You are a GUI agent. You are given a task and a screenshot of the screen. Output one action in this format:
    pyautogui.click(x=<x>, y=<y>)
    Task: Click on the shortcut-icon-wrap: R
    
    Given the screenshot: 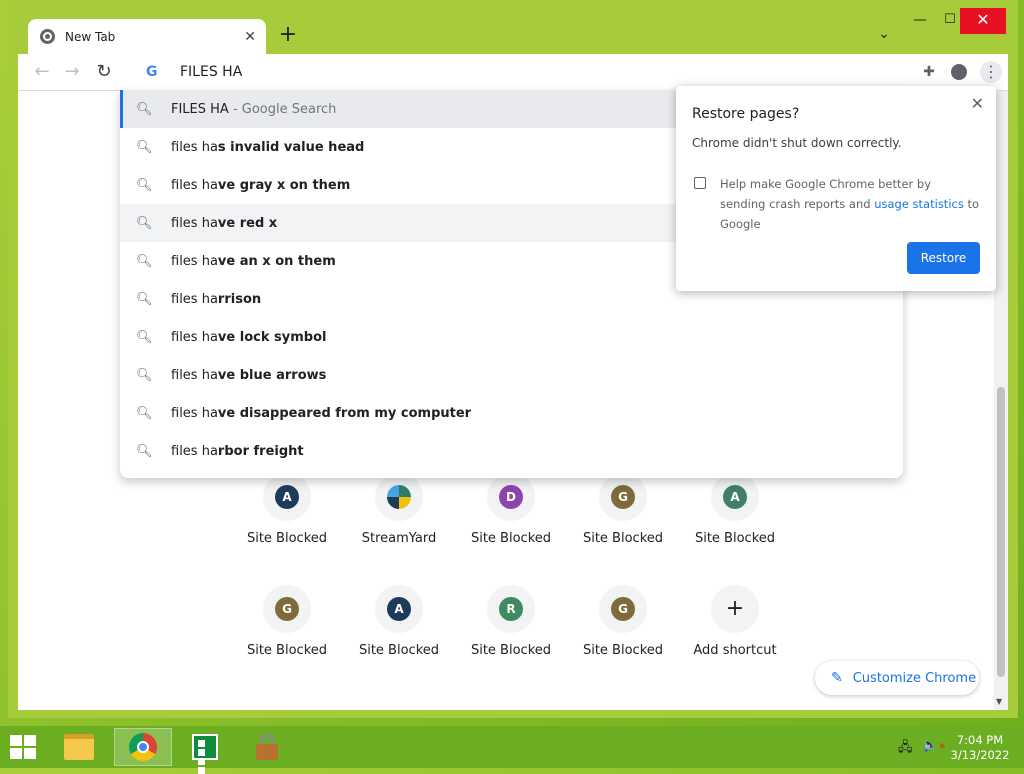 What is the action you would take?
    pyautogui.click(x=511, y=609)
    